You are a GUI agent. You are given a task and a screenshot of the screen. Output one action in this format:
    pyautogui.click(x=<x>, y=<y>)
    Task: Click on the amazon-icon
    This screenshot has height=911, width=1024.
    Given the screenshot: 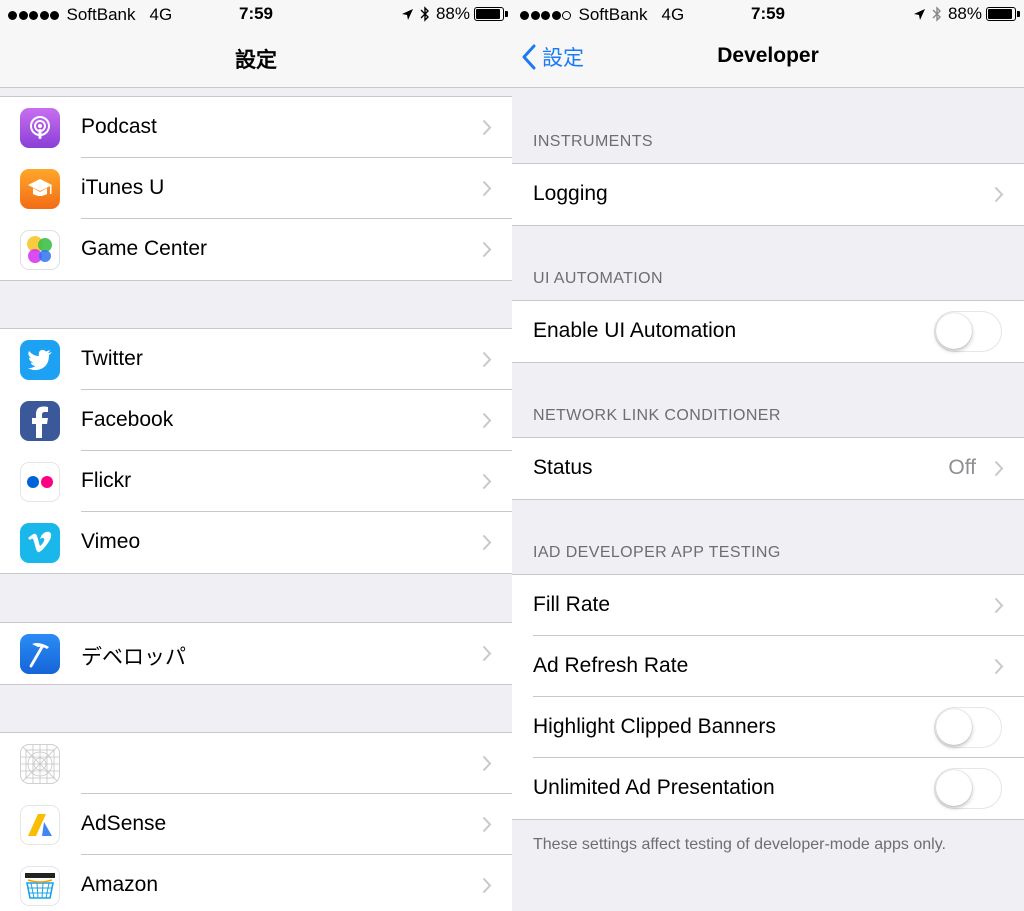 What is the action you would take?
    pyautogui.click(x=40, y=886)
    